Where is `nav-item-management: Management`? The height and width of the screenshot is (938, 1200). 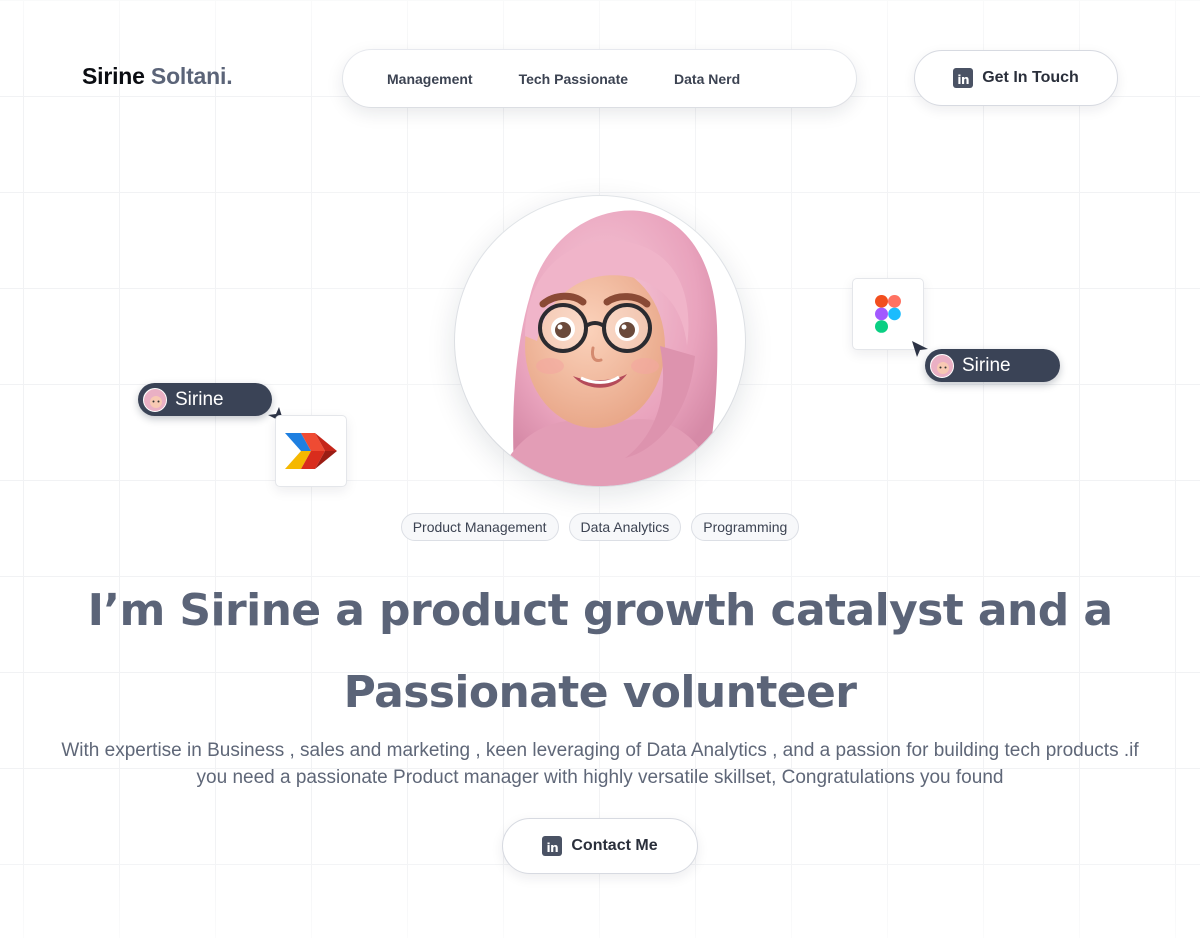
nav-item-management: Management is located at coordinates (430, 79).